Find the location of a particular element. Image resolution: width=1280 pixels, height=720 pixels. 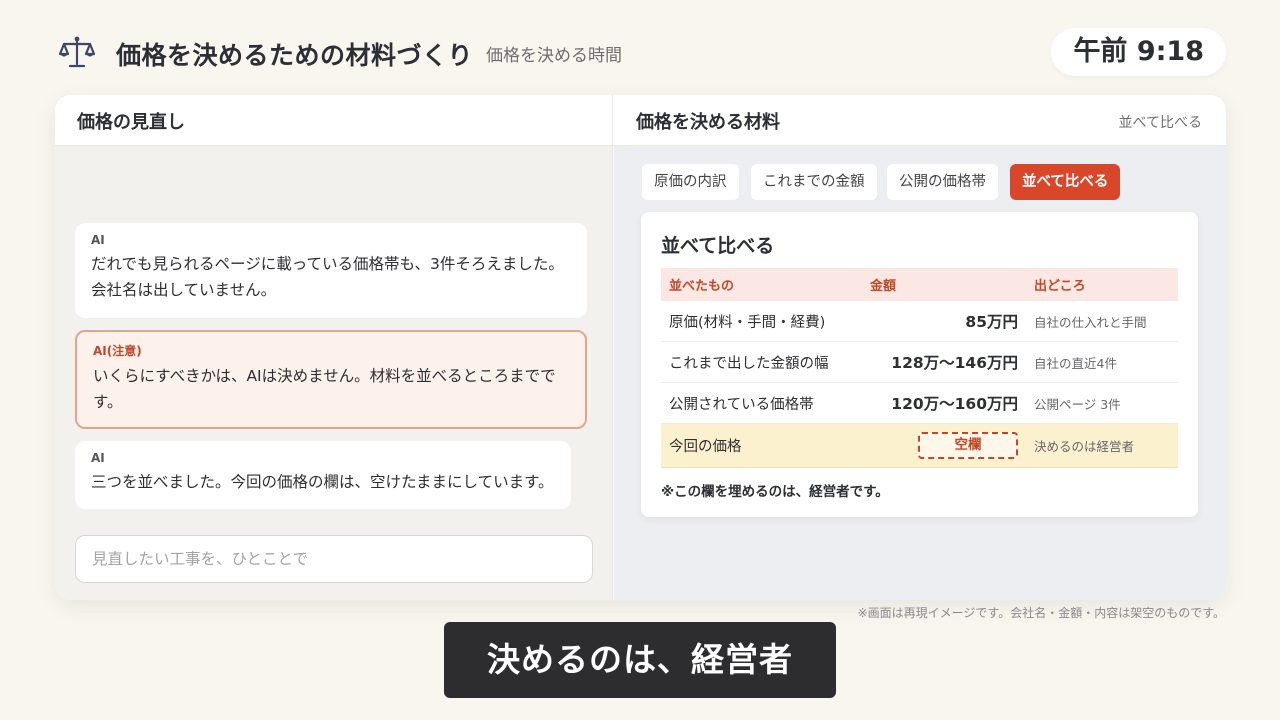

tab-past-amounts: これまでの金額 is located at coordinates (814, 182).